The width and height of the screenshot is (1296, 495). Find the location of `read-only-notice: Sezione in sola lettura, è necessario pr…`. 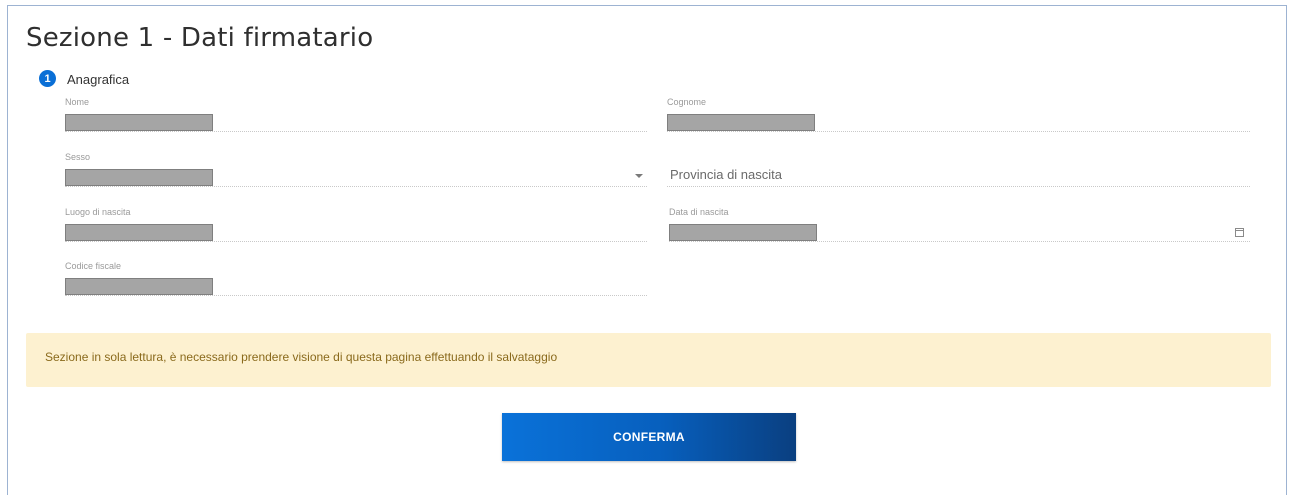

read-only-notice: Sezione in sola lettura, è necessario pr… is located at coordinates (648, 360).